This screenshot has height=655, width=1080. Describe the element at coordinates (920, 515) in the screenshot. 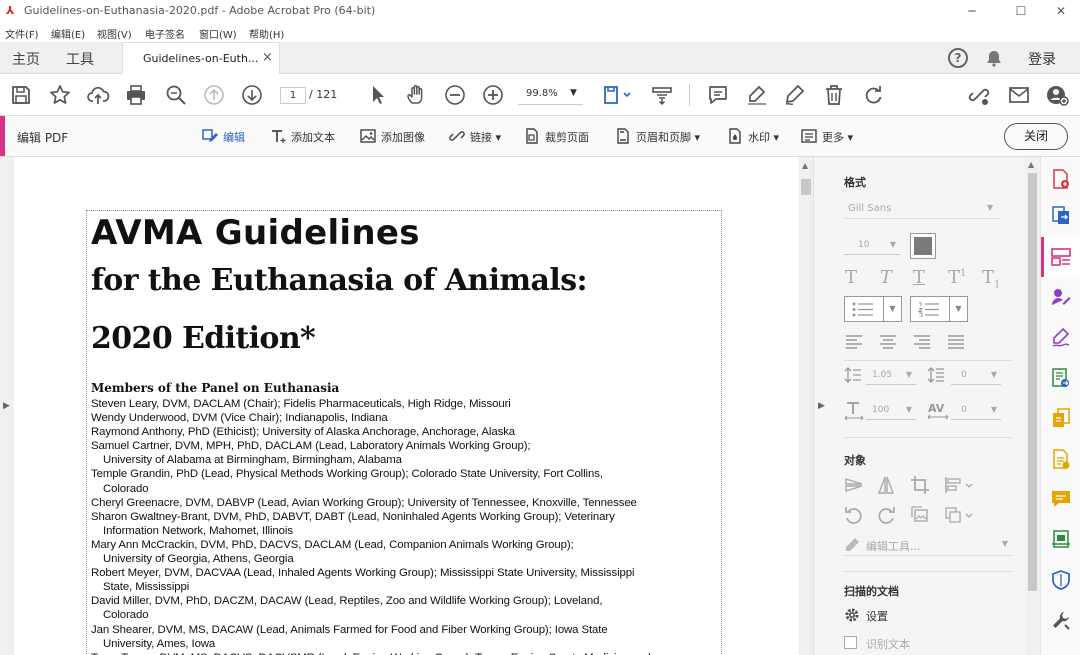

I see `replace-image-icon` at that location.